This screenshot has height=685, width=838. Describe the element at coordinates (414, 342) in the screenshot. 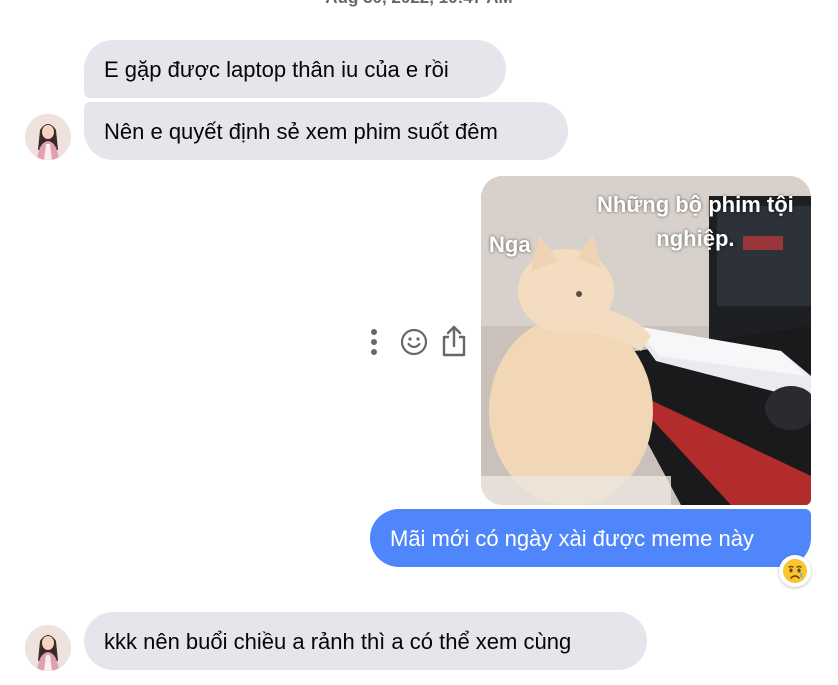

I see `smiley-react-icon` at that location.